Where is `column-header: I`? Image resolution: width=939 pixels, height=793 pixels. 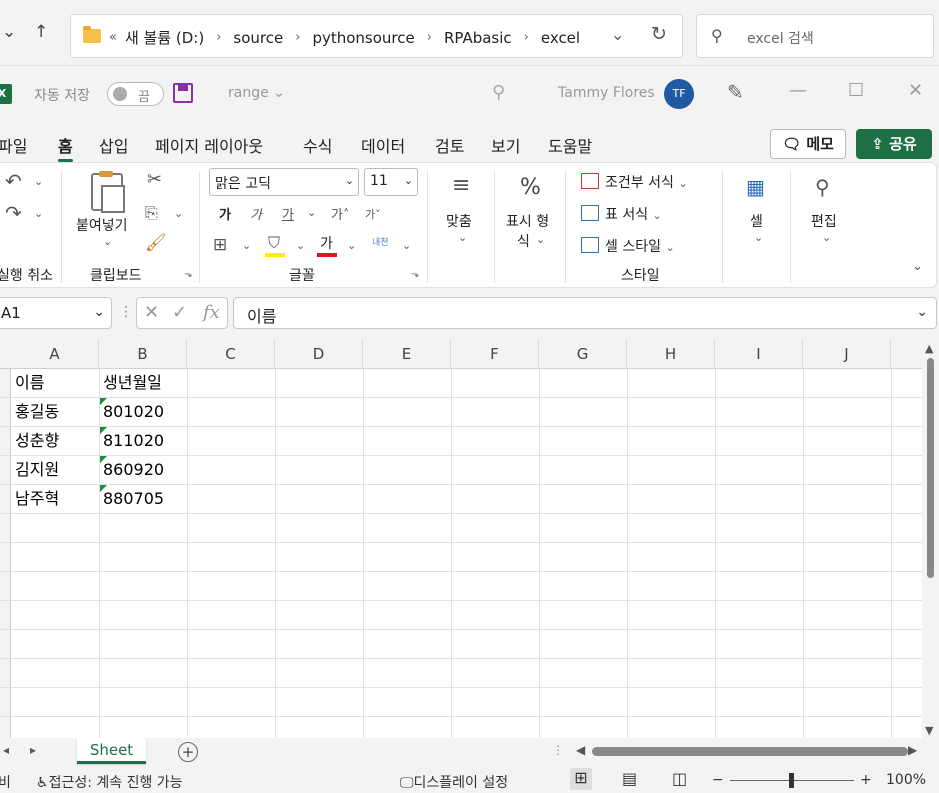
column-header: I is located at coordinates (759, 354).